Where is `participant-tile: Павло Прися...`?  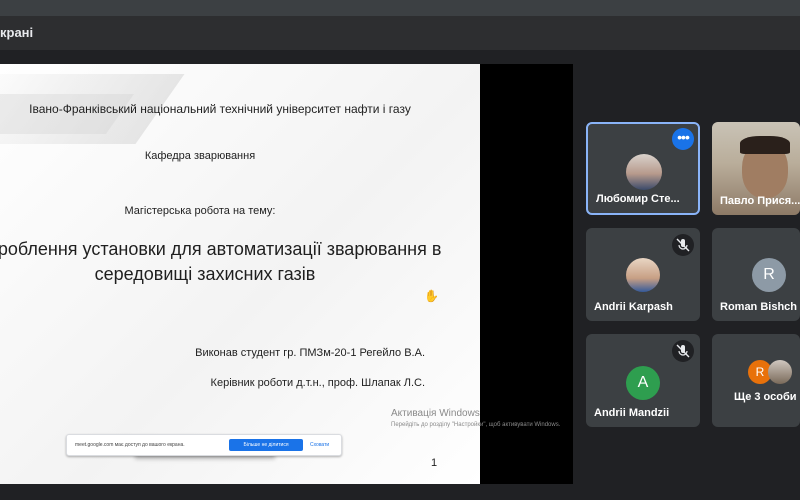
participant-tile: Павло Прися... is located at coordinates (756, 168).